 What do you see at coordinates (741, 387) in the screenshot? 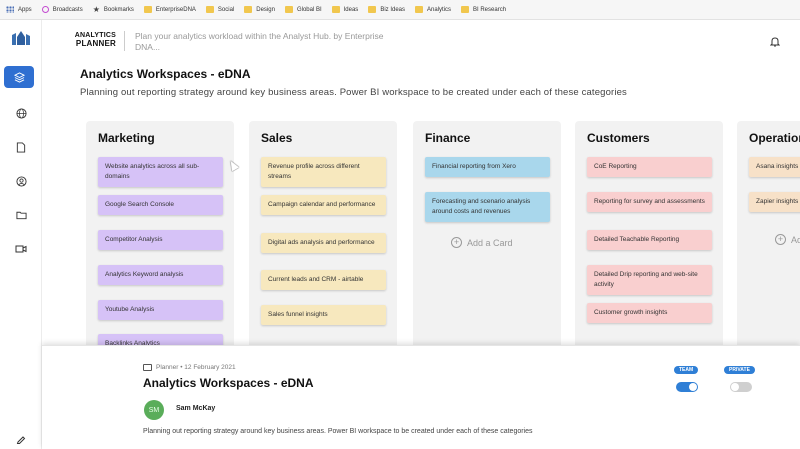
I see `private-toggle` at bounding box center [741, 387].